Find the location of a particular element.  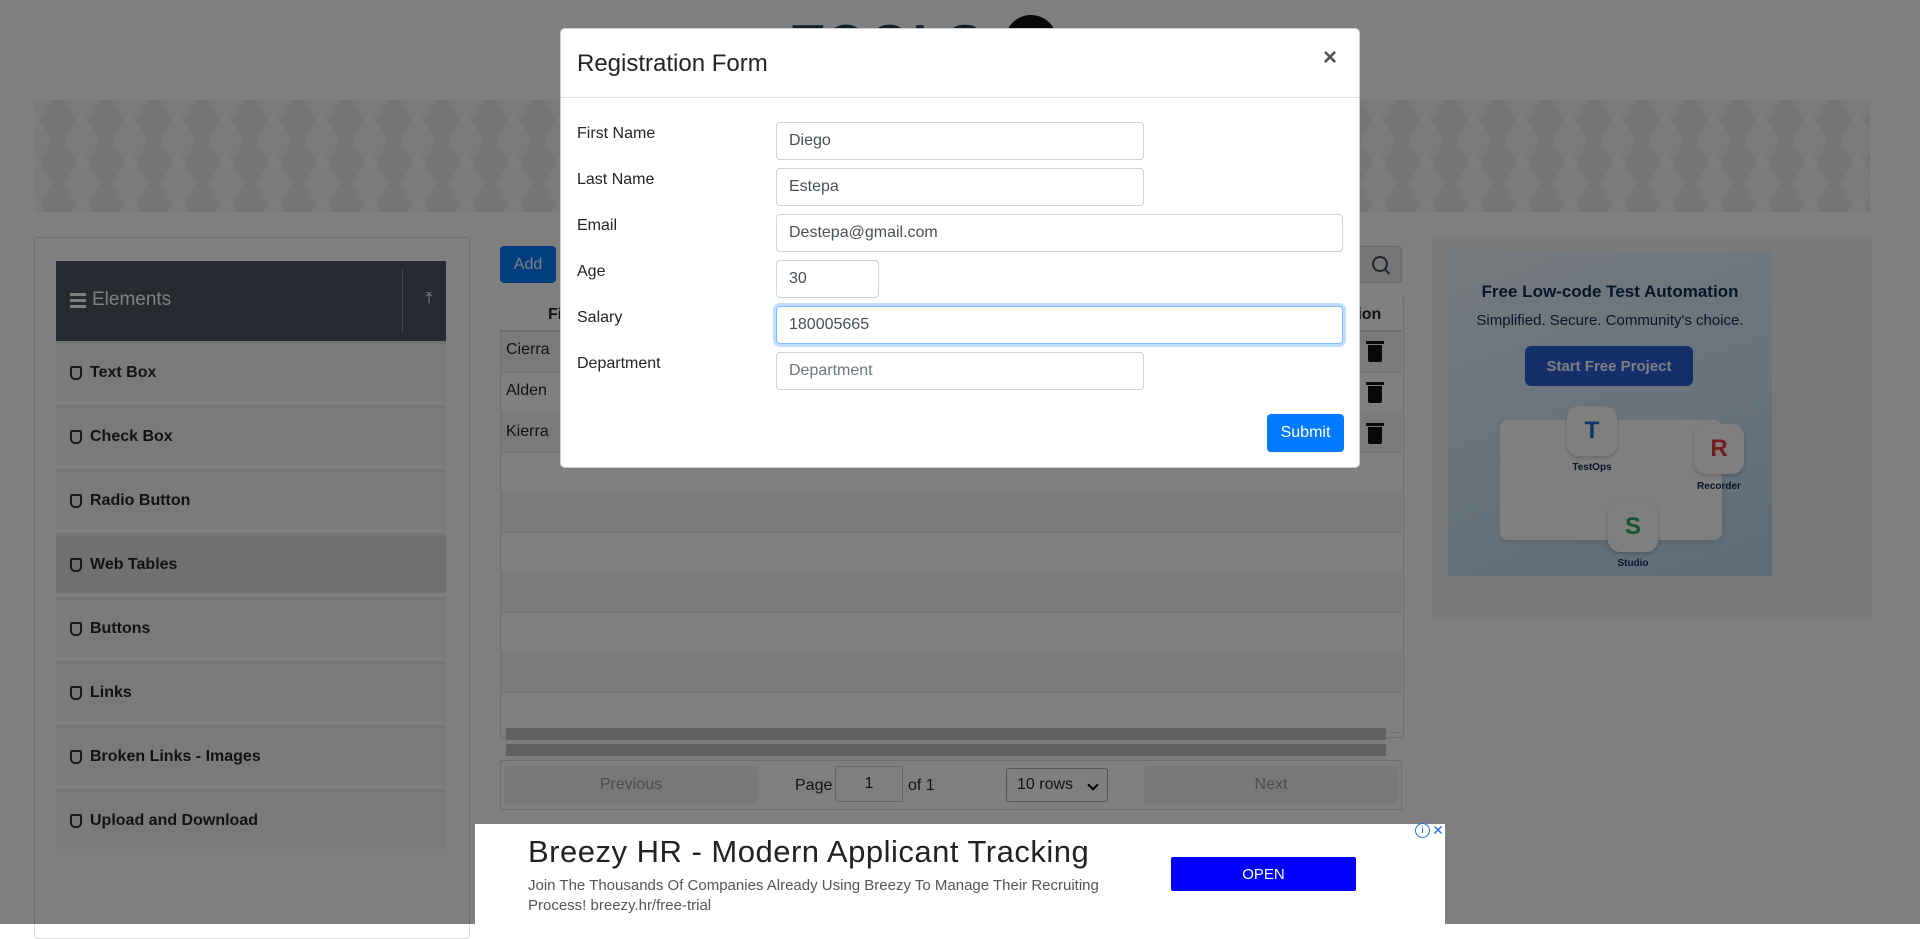

department-label: Department is located at coordinates (619, 363).